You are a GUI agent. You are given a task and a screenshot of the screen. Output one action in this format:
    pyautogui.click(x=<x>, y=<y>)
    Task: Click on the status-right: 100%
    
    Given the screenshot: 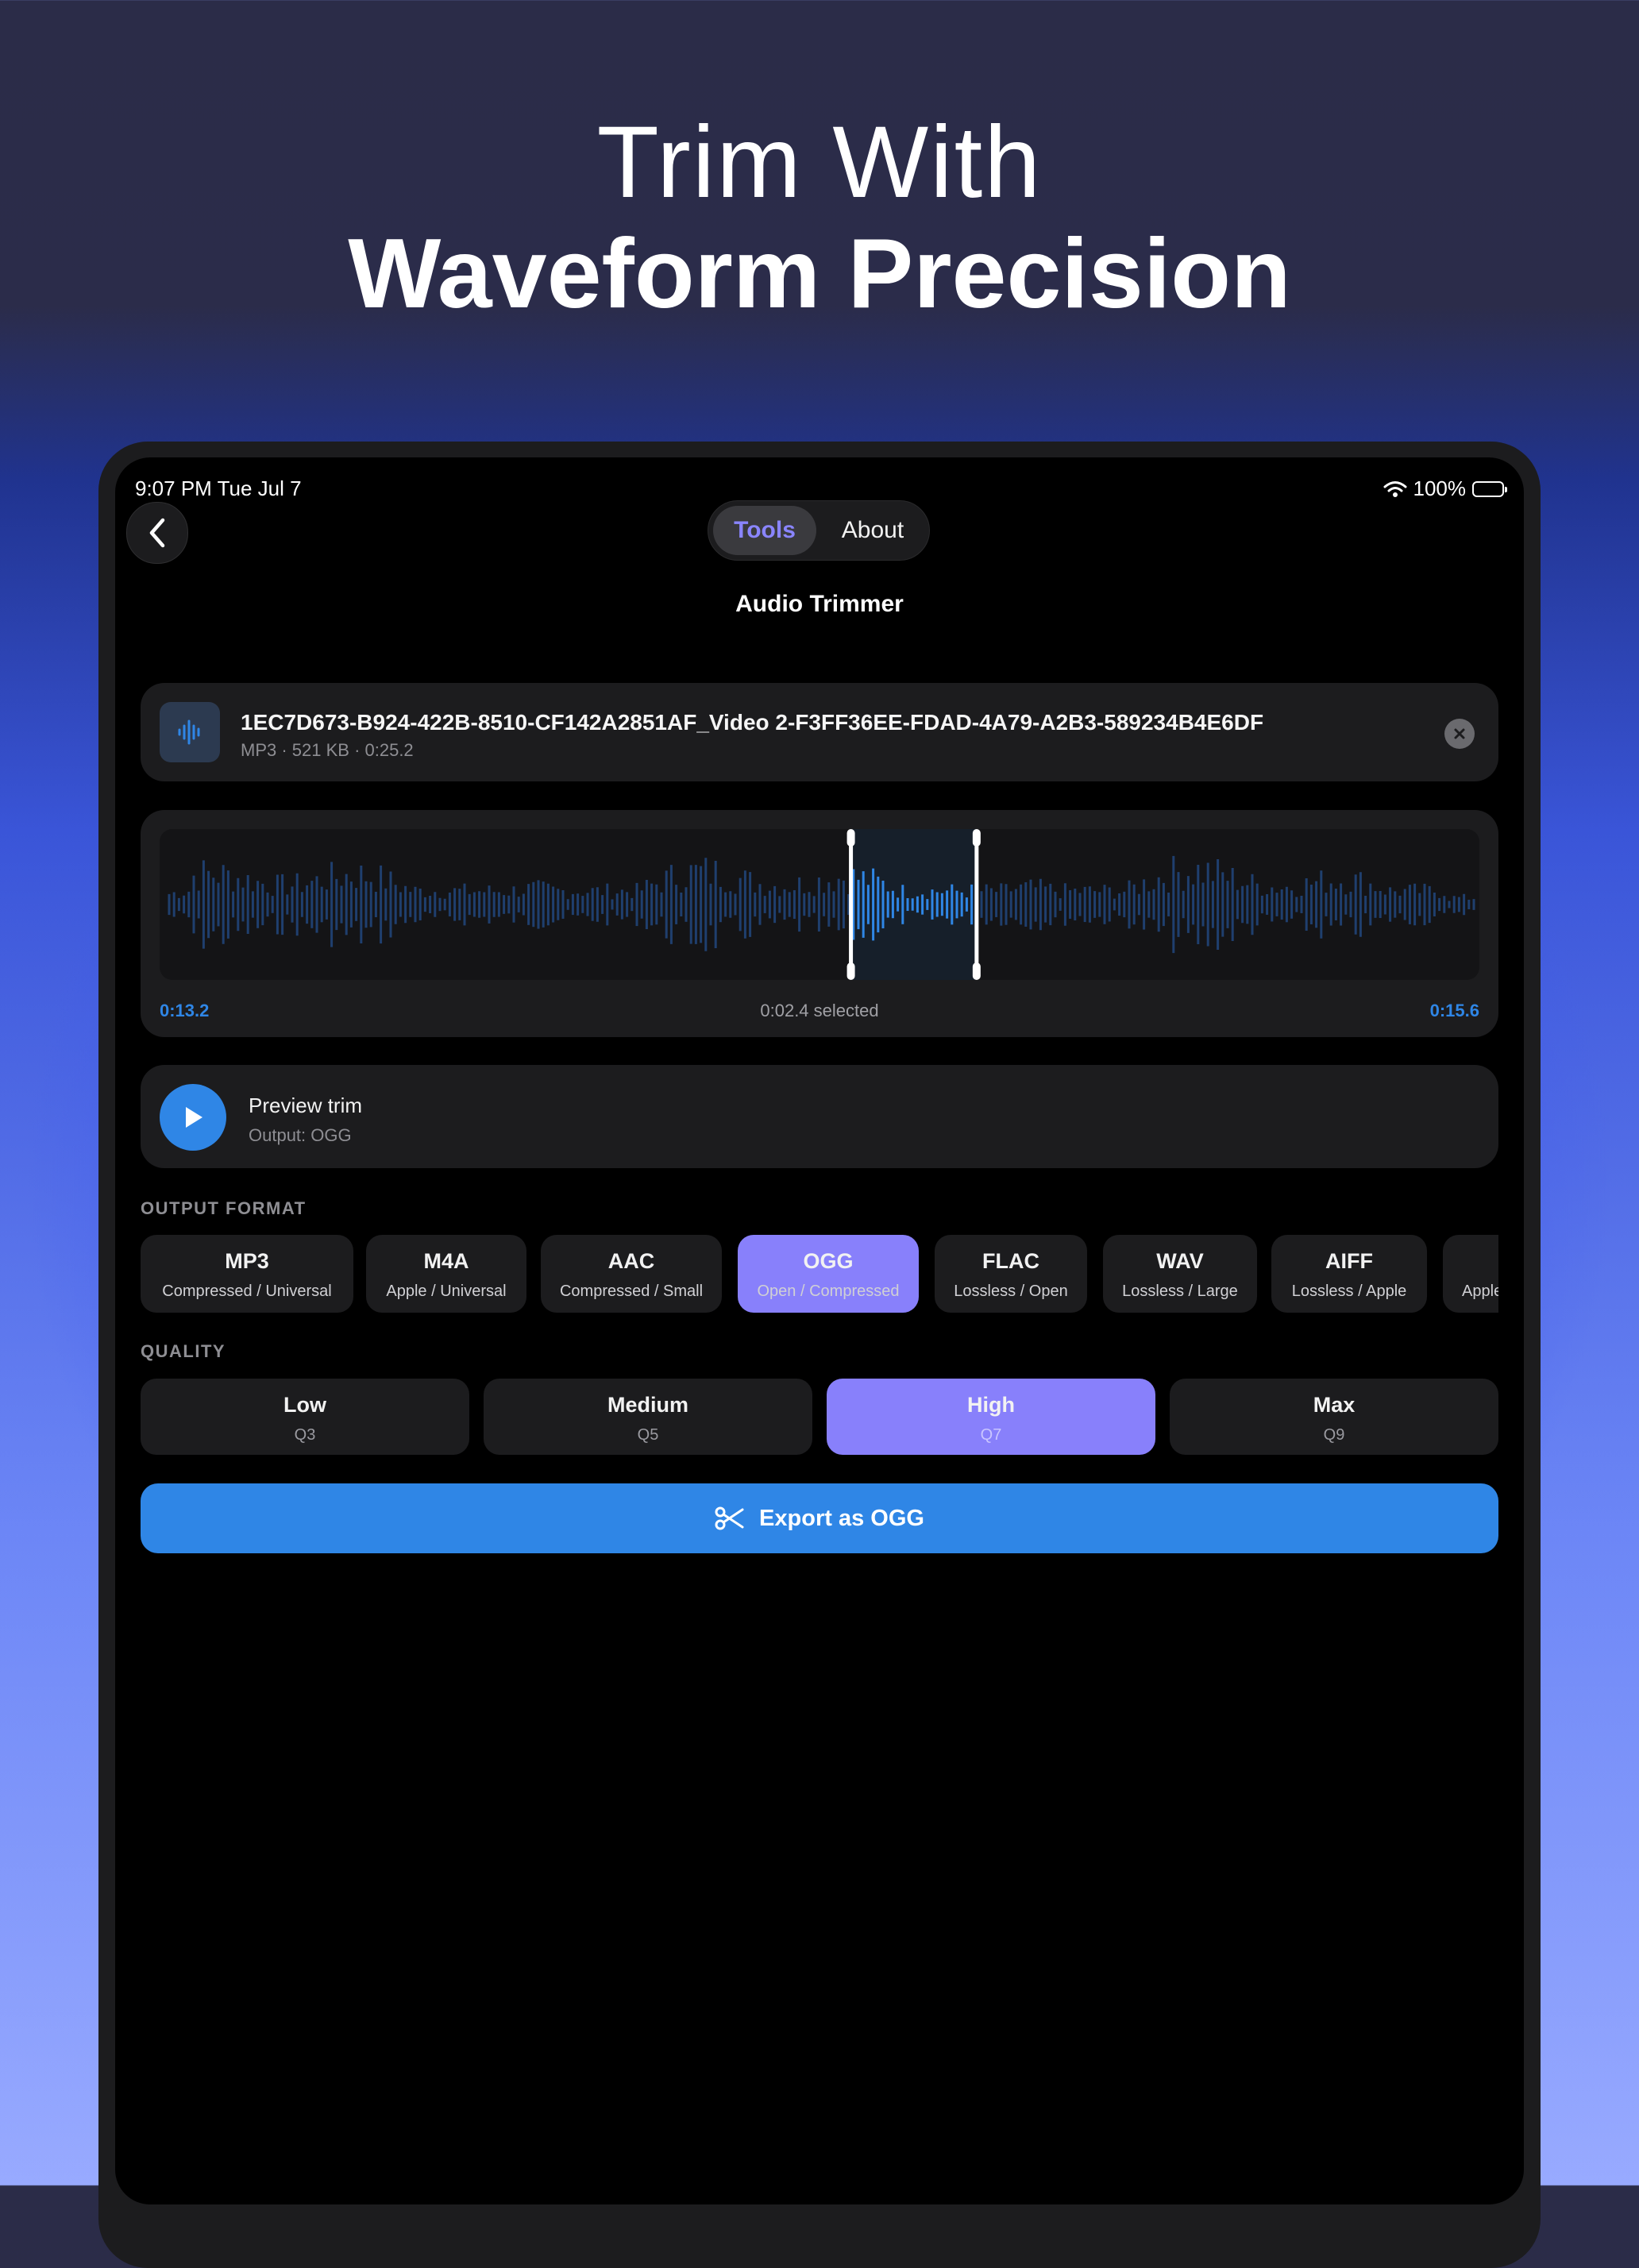 What is the action you would take?
    pyautogui.click(x=1445, y=488)
    